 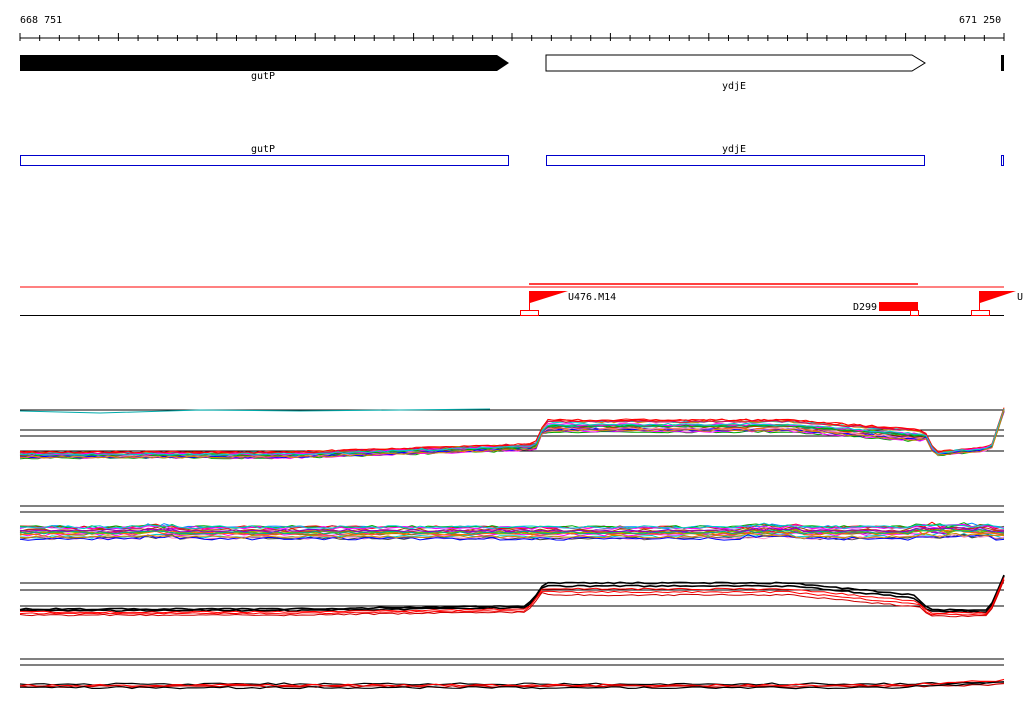 I want to click on position-ruler: 668 751 671 250, so click(x=512, y=28).